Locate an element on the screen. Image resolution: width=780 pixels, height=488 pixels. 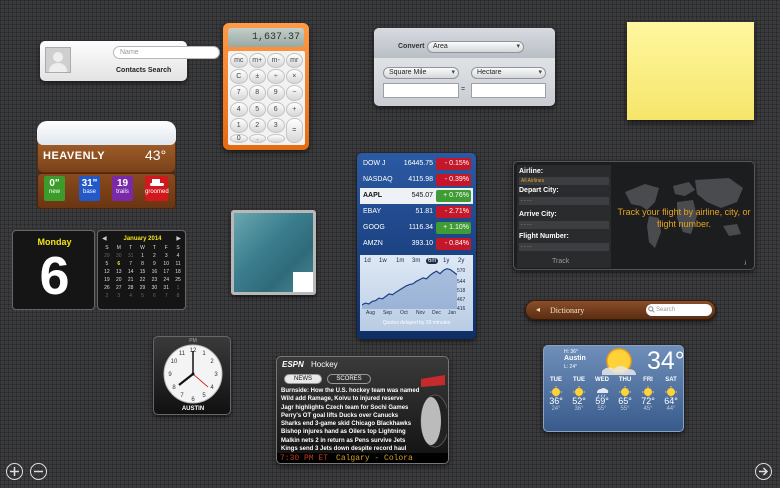
calendar-day-cell: 23 is located at coordinates (154, 280).